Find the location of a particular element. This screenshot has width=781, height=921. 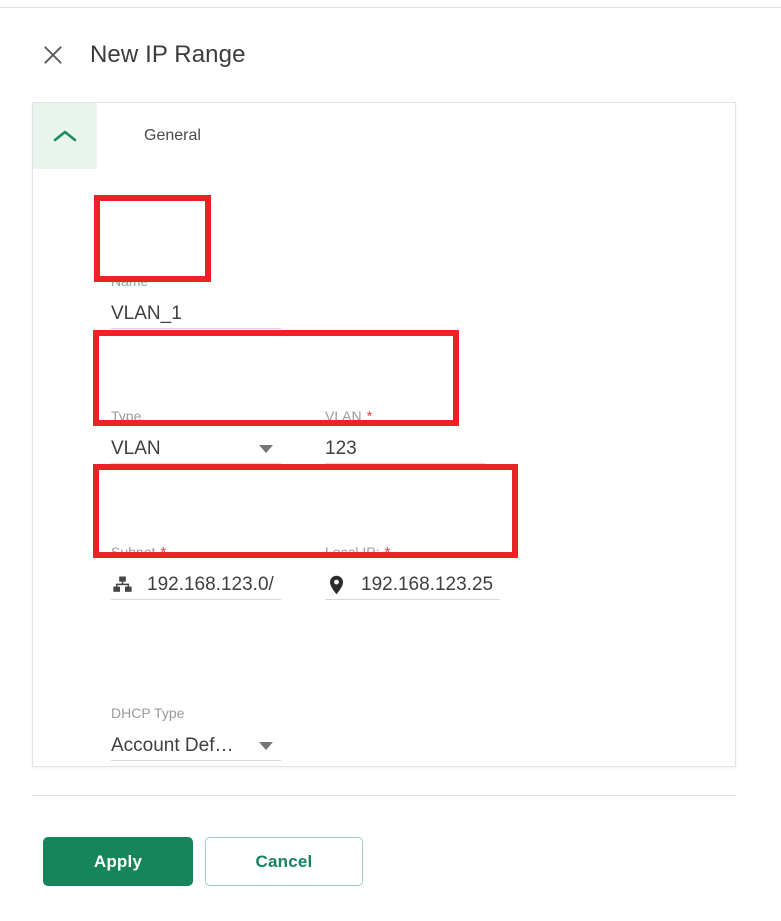

section-title: General is located at coordinates (172, 135).